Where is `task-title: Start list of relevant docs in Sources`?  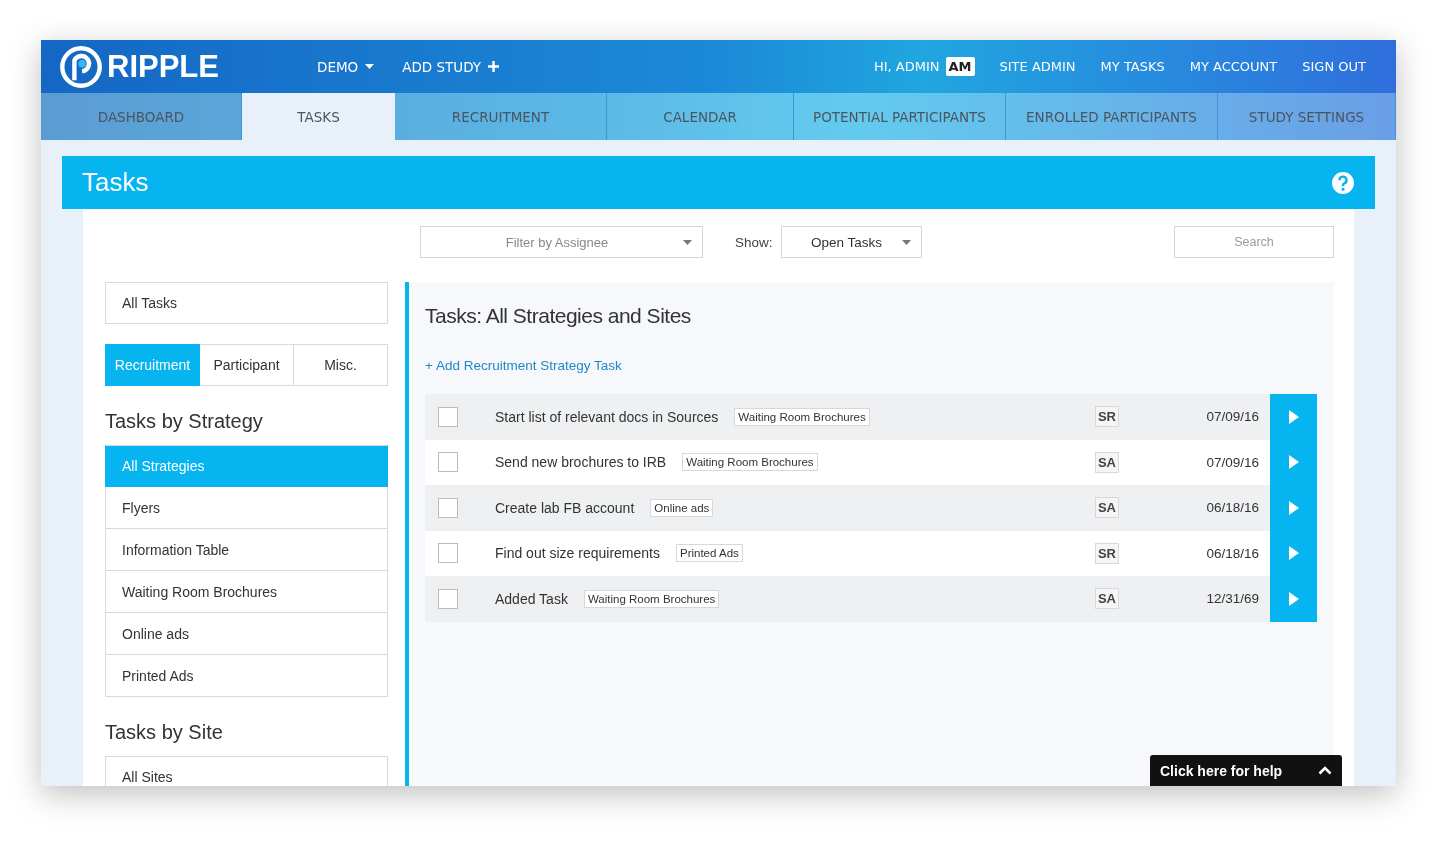
task-title: Start list of relevant docs in Sources is located at coordinates (607, 416).